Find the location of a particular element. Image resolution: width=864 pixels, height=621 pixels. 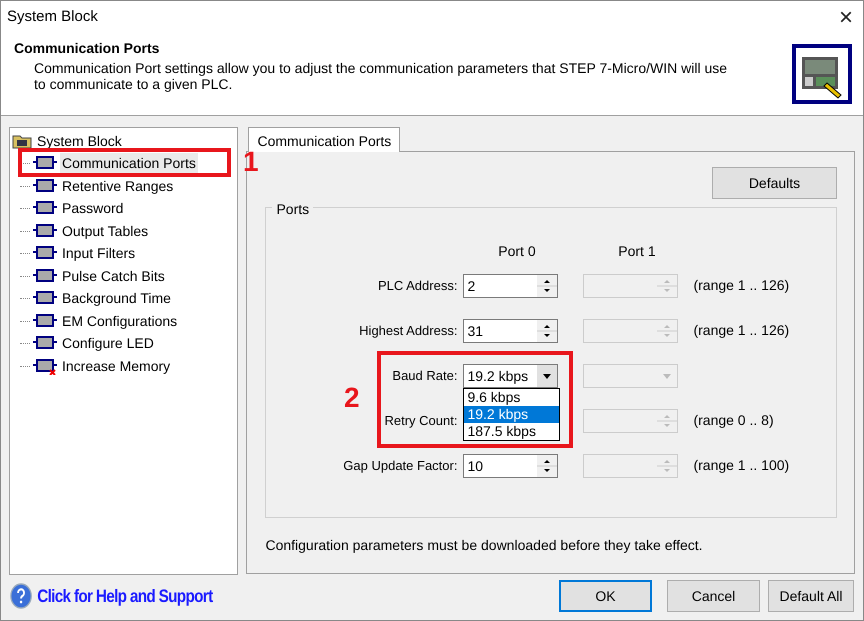

dialog-button: Cancel is located at coordinates (713, 596).